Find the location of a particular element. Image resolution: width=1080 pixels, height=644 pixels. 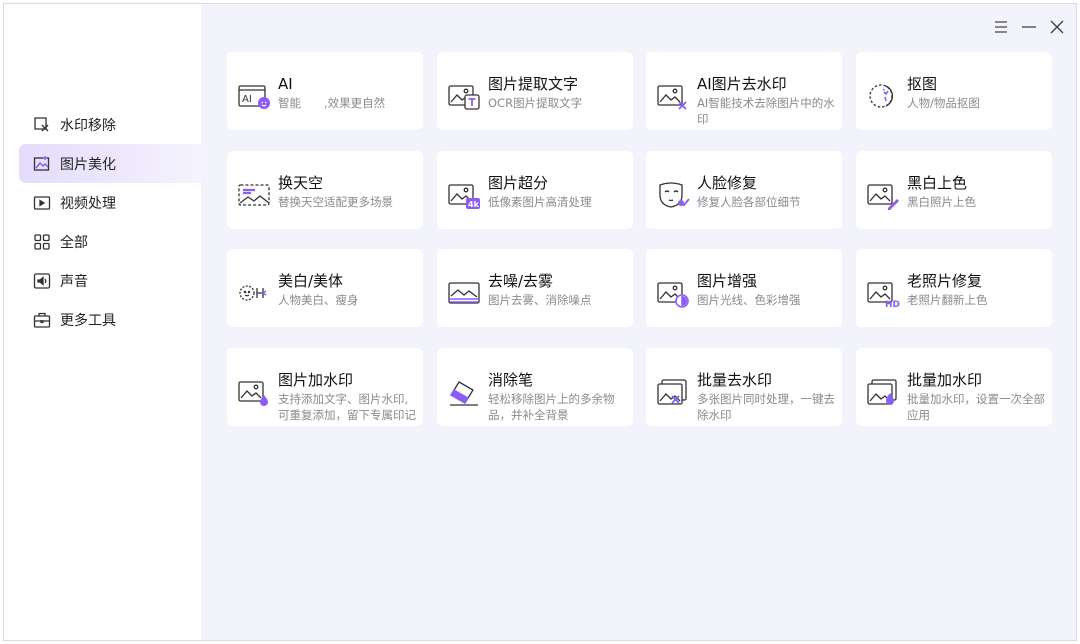

tool-card-text: 图片提取文字 OCR图片提取文字 is located at coordinates (560, 93).